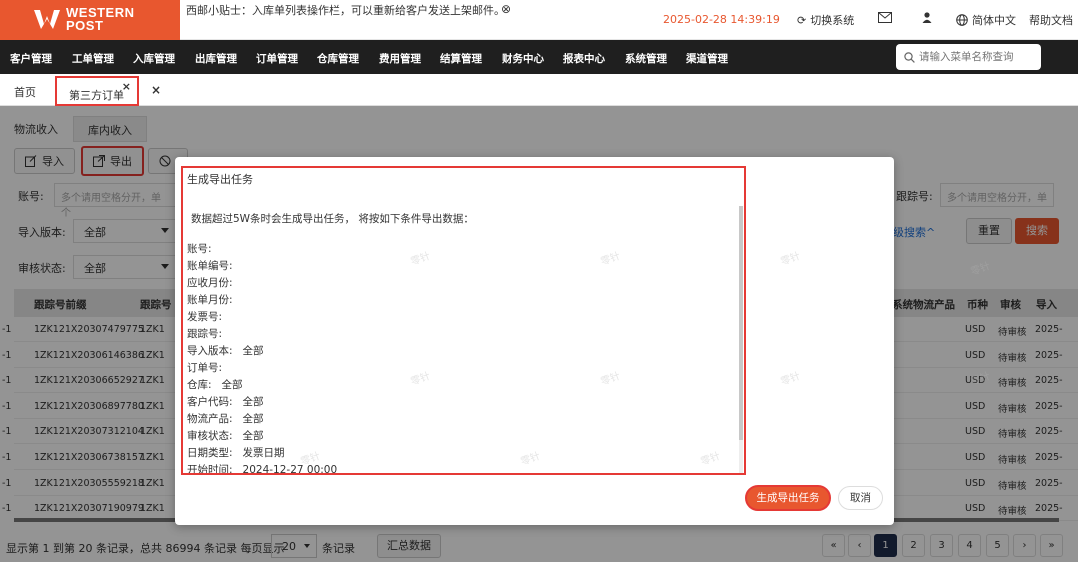 This screenshot has height=562, width=1078. I want to click on export-condition-item: 发票号:, so click(209, 316).